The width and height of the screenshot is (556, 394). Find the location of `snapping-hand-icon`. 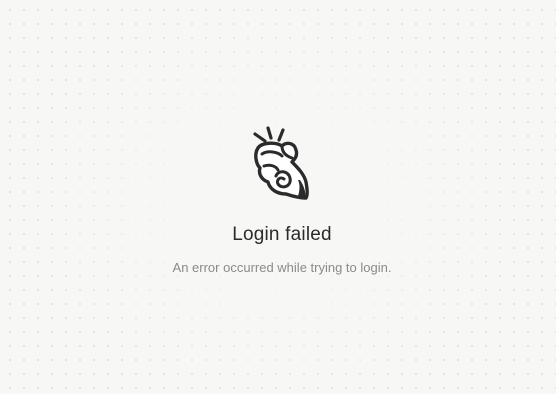

snapping-hand-icon is located at coordinates (281, 163).